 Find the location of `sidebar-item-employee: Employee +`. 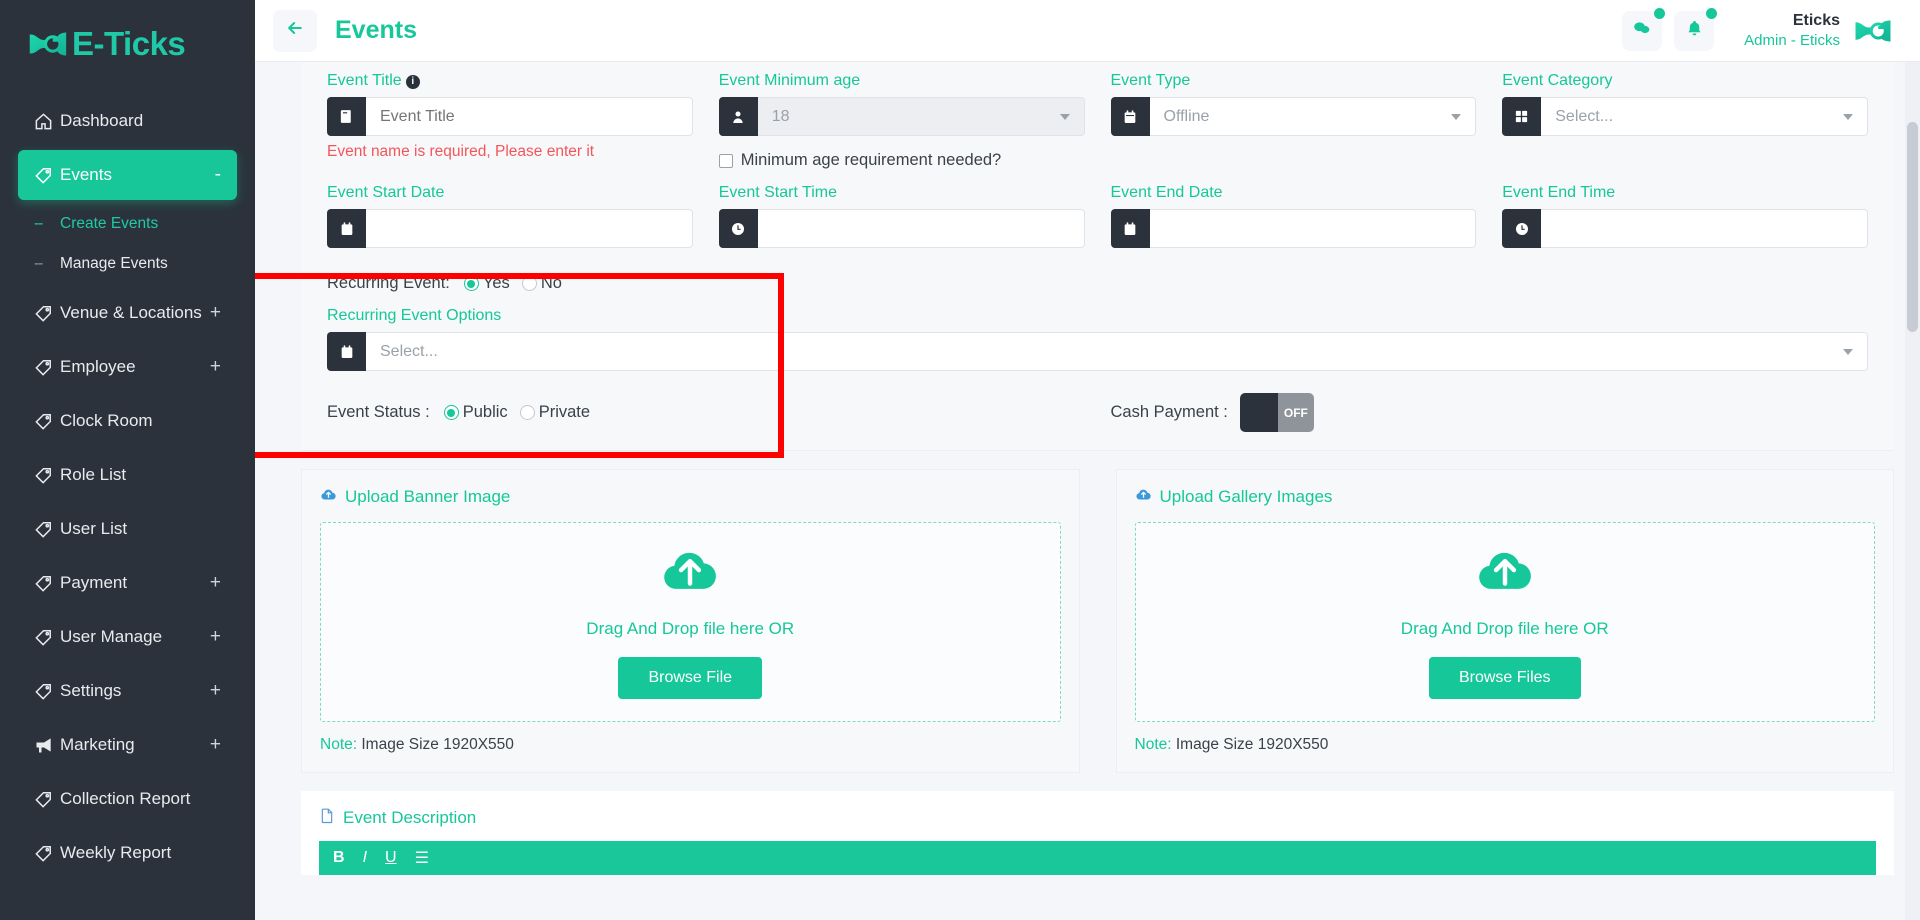

sidebar-item-employee: Employee + is located at coordinates (127, 367).